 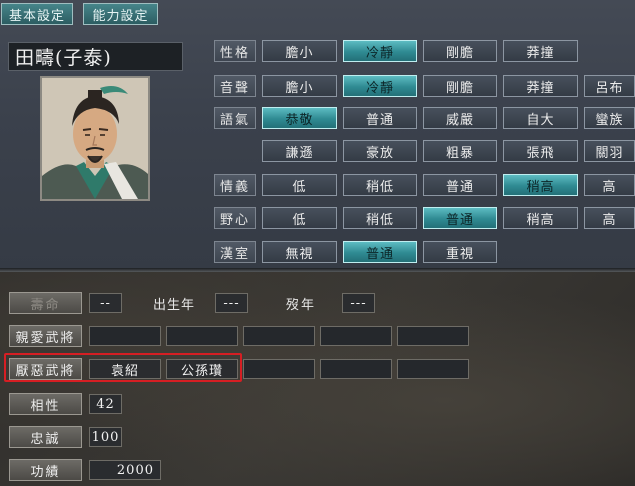 What do you see at coordinates (460, 86) in the screenshot?
I see `voice-option-3: 剛膽` at bounding box center [460, 86].